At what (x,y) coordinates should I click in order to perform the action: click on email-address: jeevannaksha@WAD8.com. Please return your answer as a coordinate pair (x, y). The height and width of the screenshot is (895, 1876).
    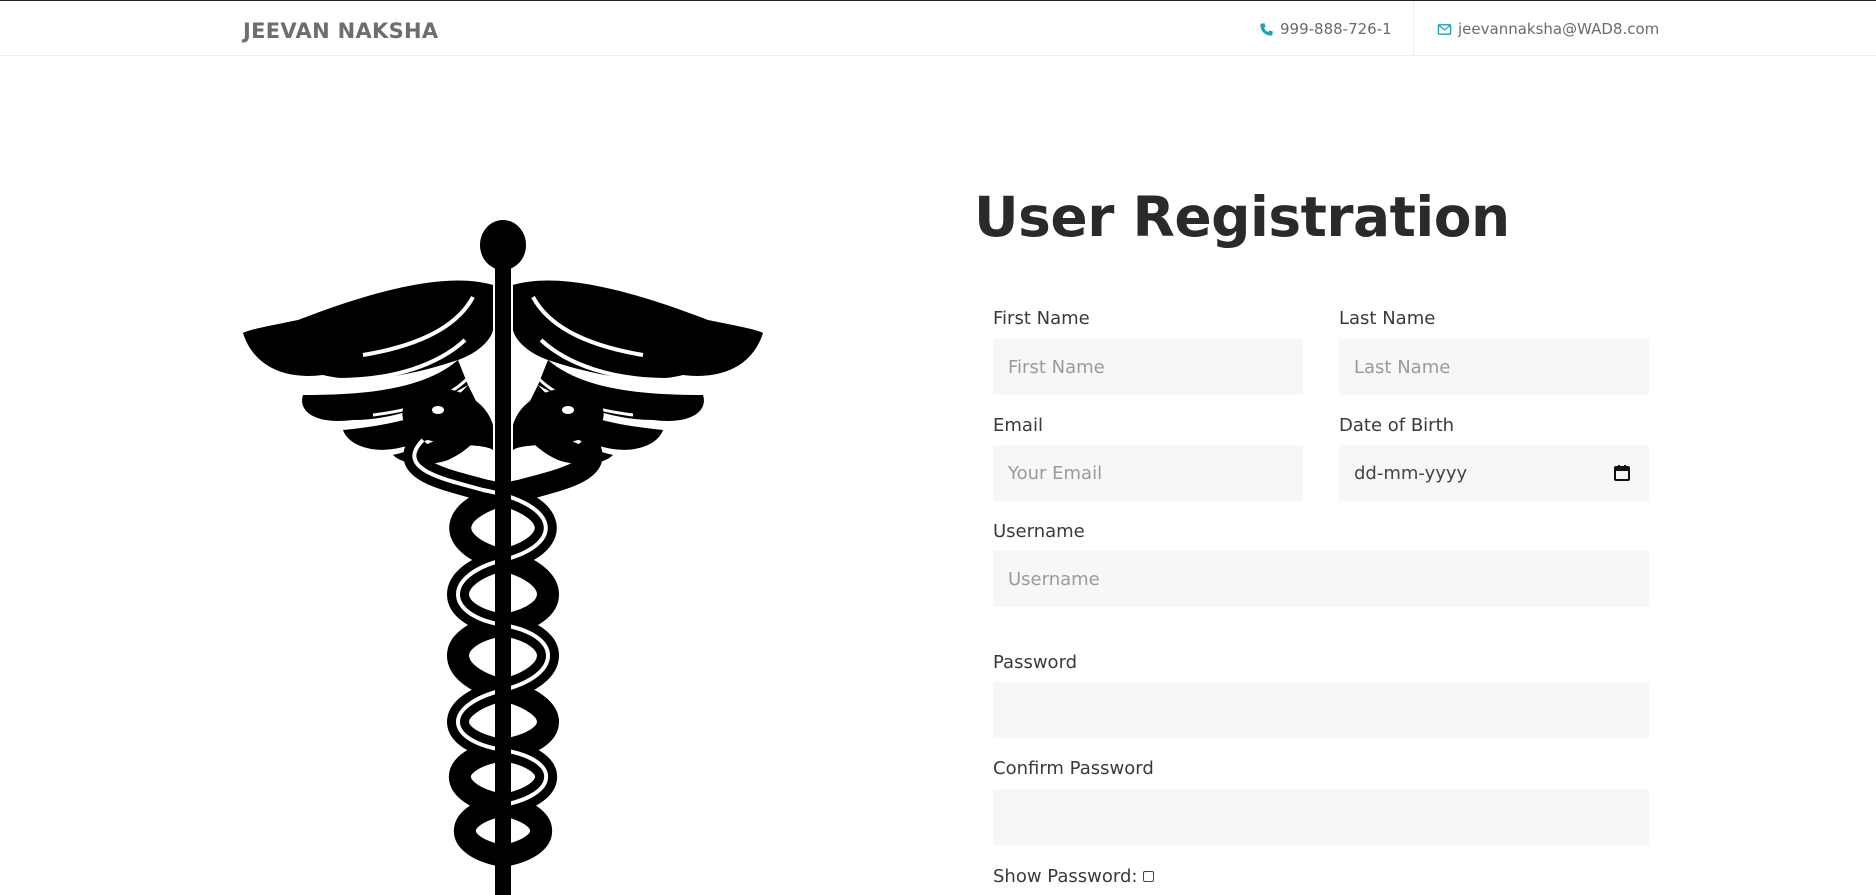
    Looking at the image, I should click on (1559, 29).